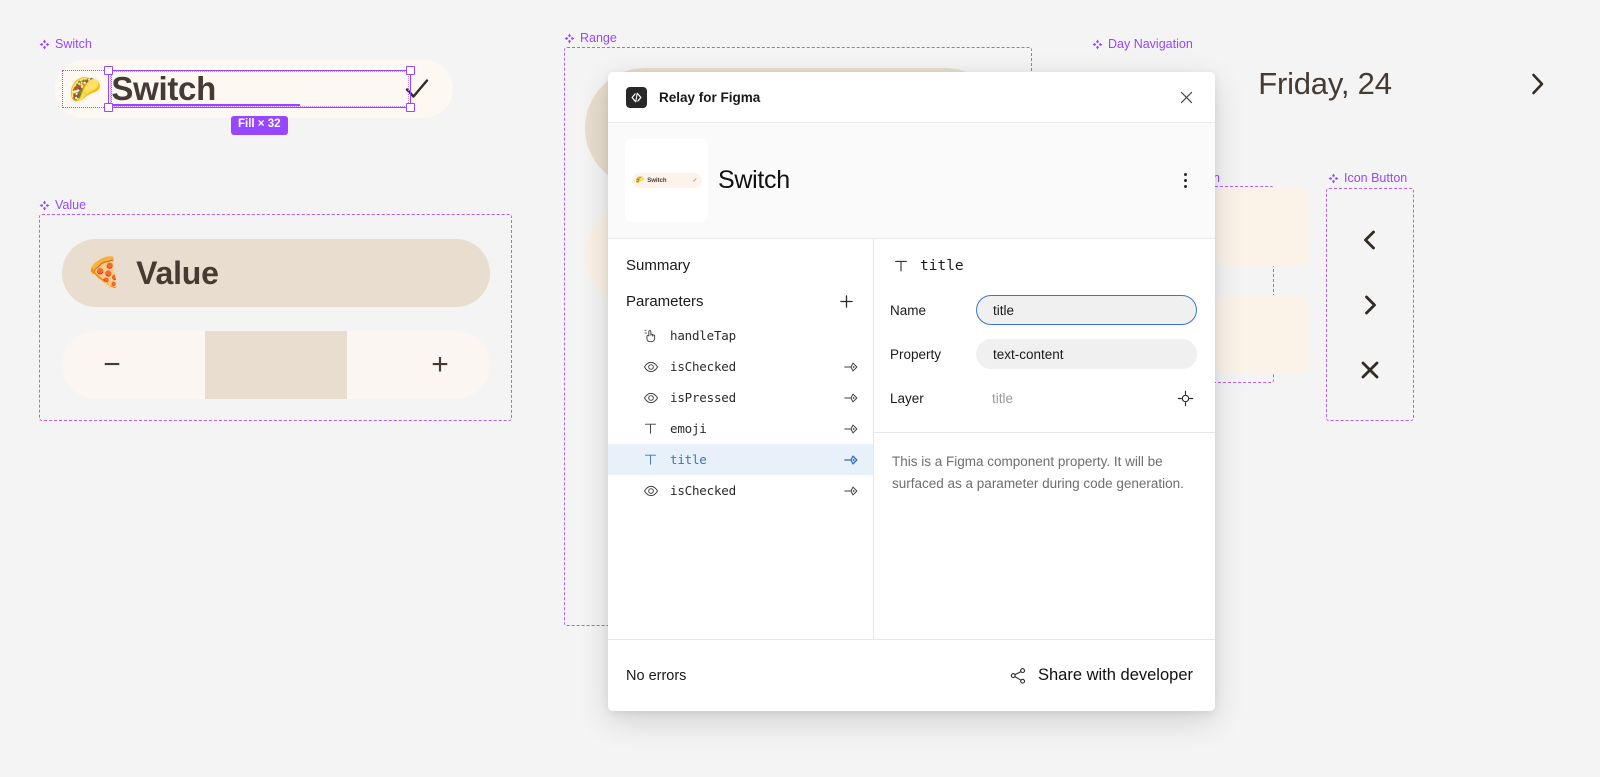  Describe the element at coordinates (1044, 263) in the screenshot. I see `detail-header: title` at that location.